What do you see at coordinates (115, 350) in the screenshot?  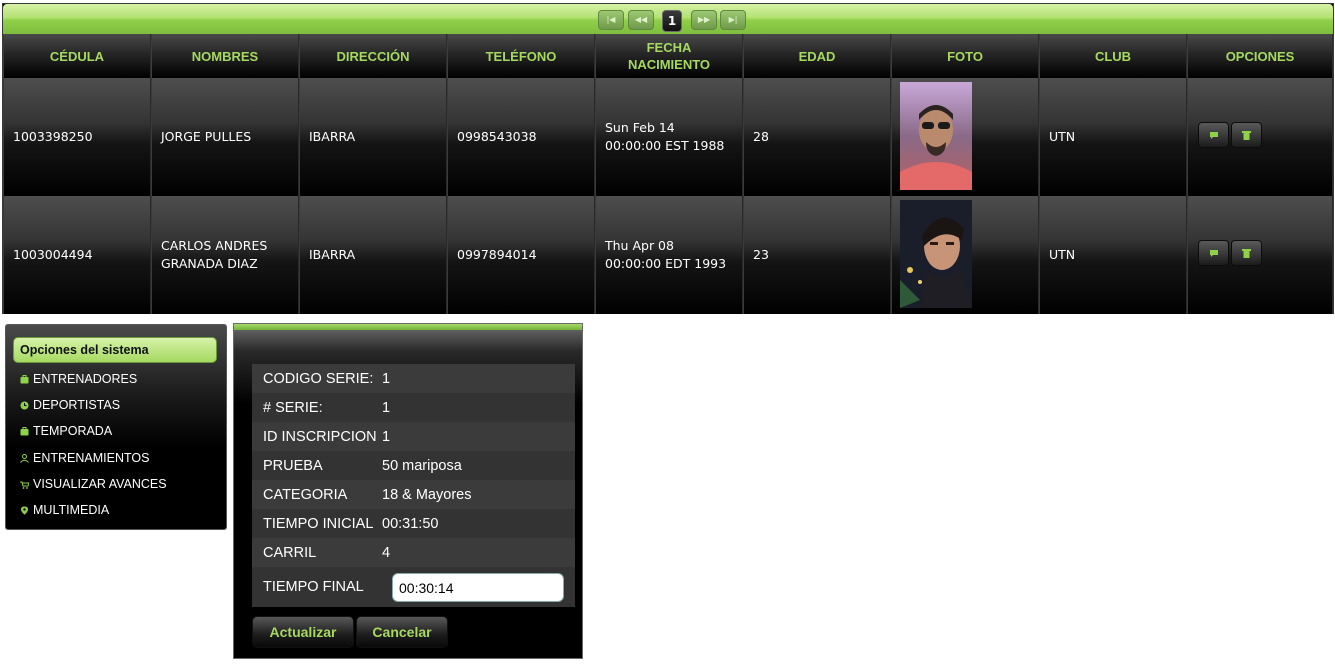 I see `menu-title: Opciones del sistema` at bounding box center [115, 350].